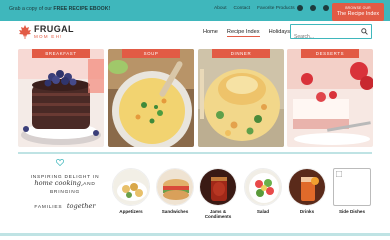 The height and width of the screenshot is (240, 390). Describe the element at coordinates (364, 31) in the screenshot. I see `search-icon` at that location.